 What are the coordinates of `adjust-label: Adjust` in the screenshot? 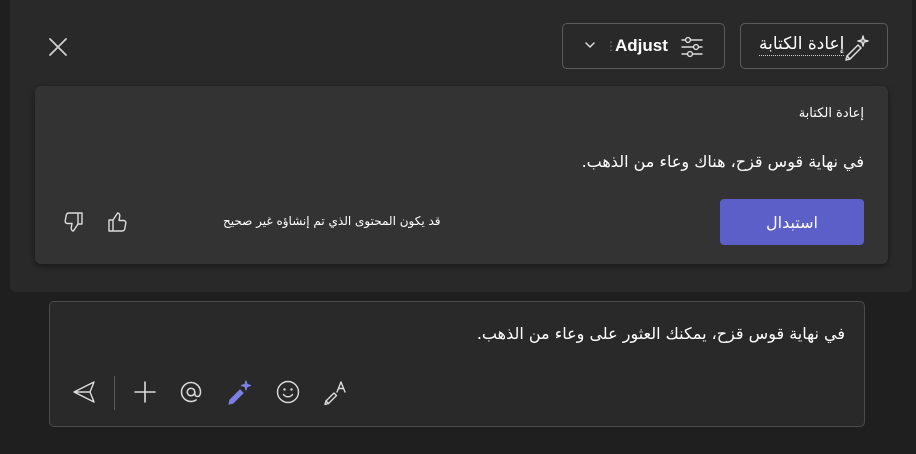 It's located at (641, 45).